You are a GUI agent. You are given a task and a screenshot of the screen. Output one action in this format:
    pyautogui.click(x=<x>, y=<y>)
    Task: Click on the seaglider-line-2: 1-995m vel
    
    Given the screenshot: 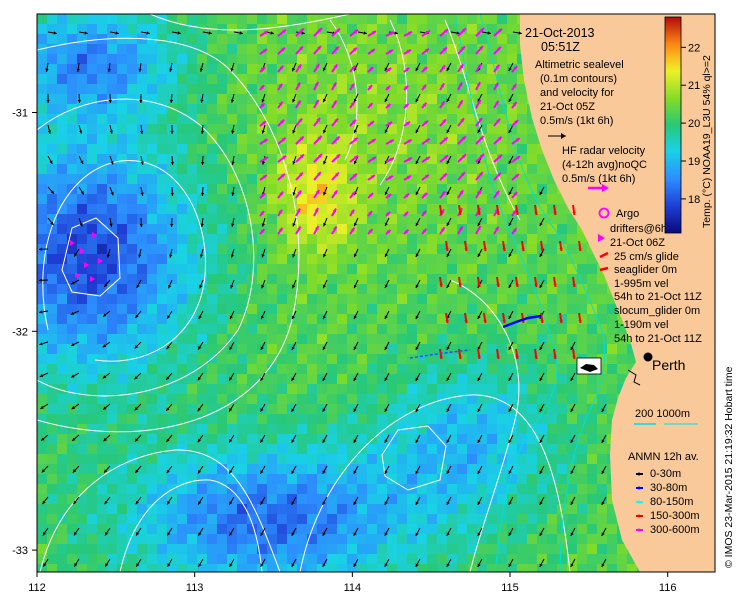 What is the action you would take?
    pyautogui.click(x=641, y=284)
    